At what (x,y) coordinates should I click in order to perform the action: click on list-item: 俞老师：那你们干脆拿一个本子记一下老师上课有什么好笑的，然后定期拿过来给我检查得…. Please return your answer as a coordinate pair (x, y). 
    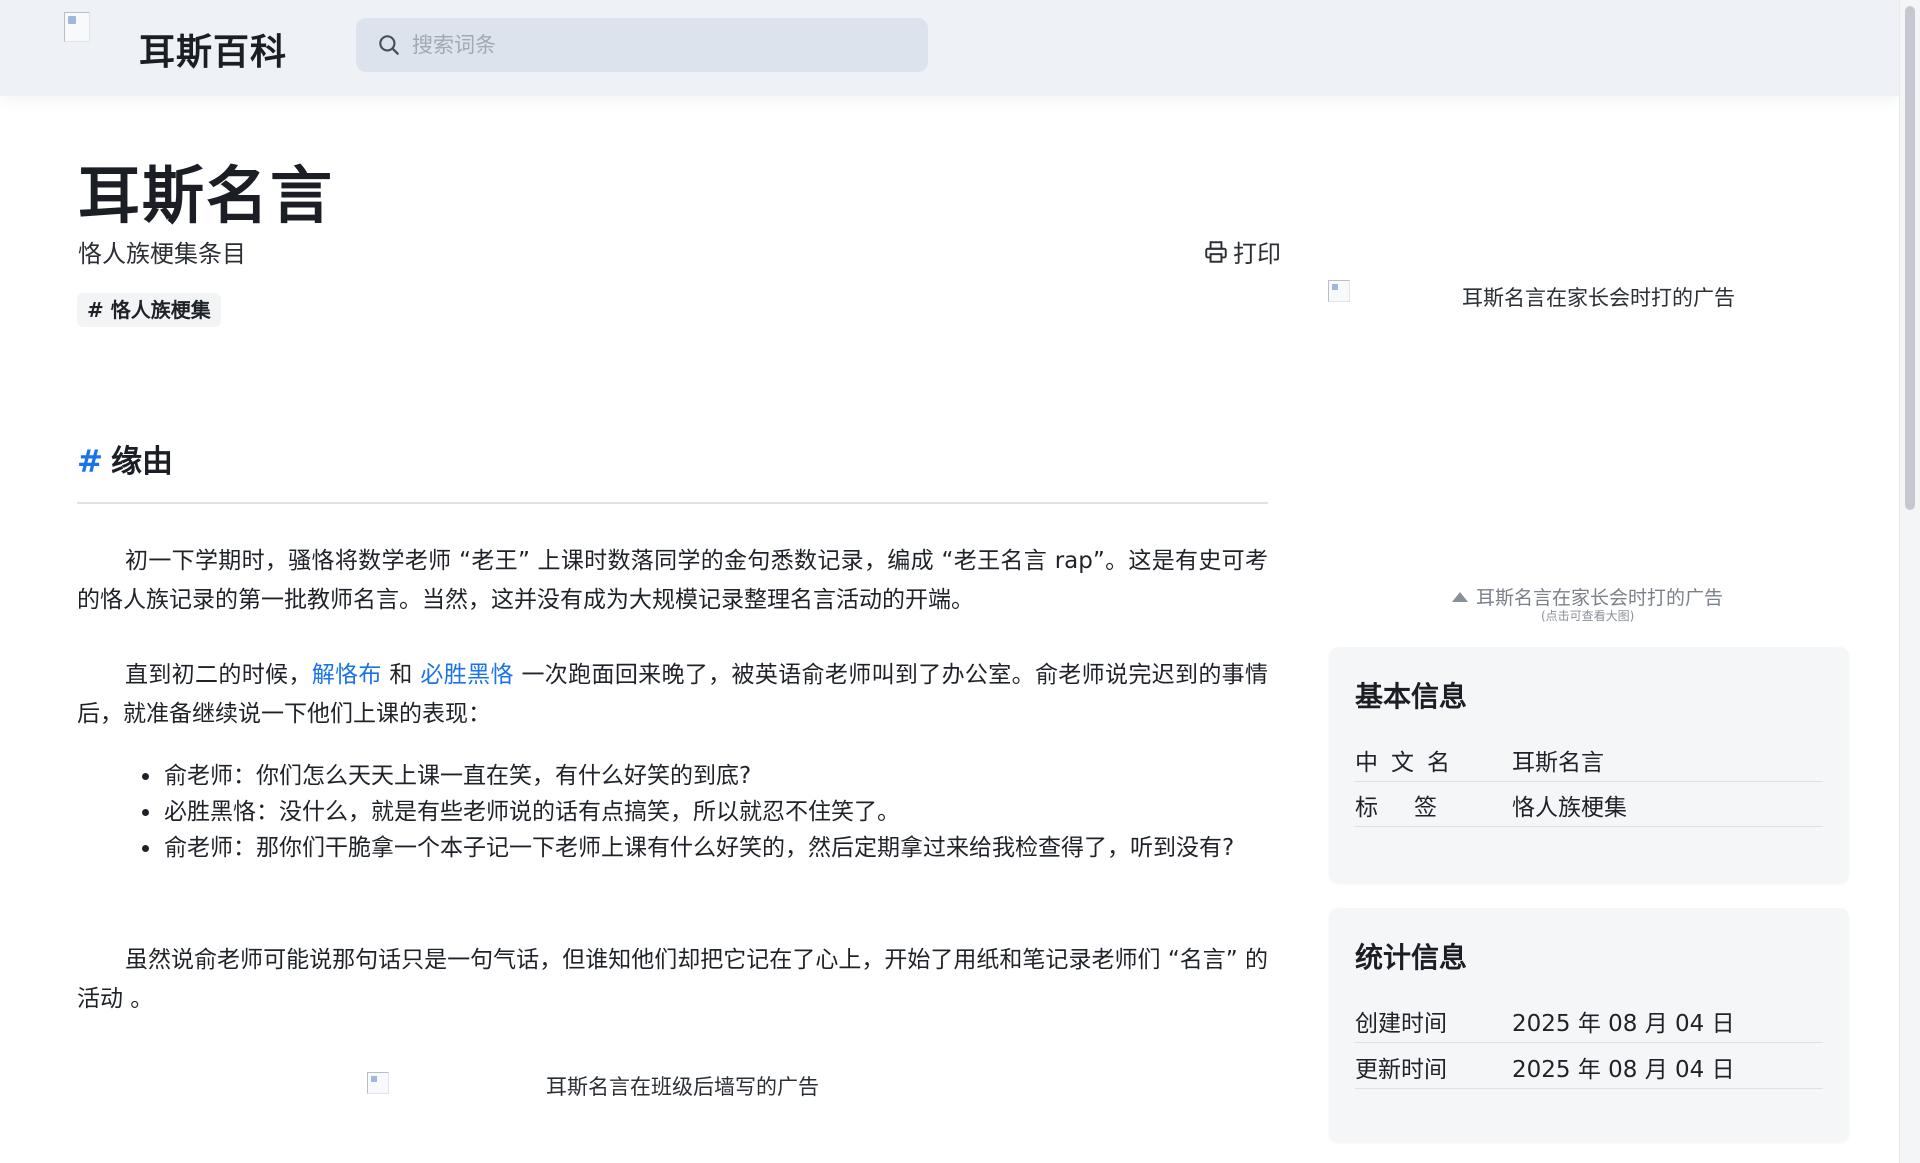
    Looking at the image, I should click on (705, 848).